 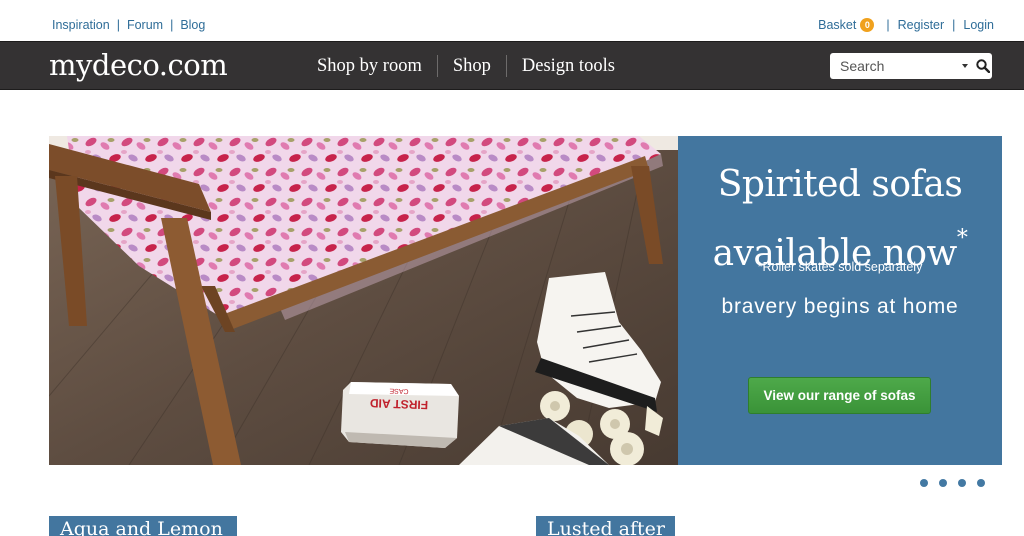 What do you see at coordinates (605, 526) in the screenshot?
I see `feature-heading-lusted-after: Lusted after` at bounding box center [605, 526].